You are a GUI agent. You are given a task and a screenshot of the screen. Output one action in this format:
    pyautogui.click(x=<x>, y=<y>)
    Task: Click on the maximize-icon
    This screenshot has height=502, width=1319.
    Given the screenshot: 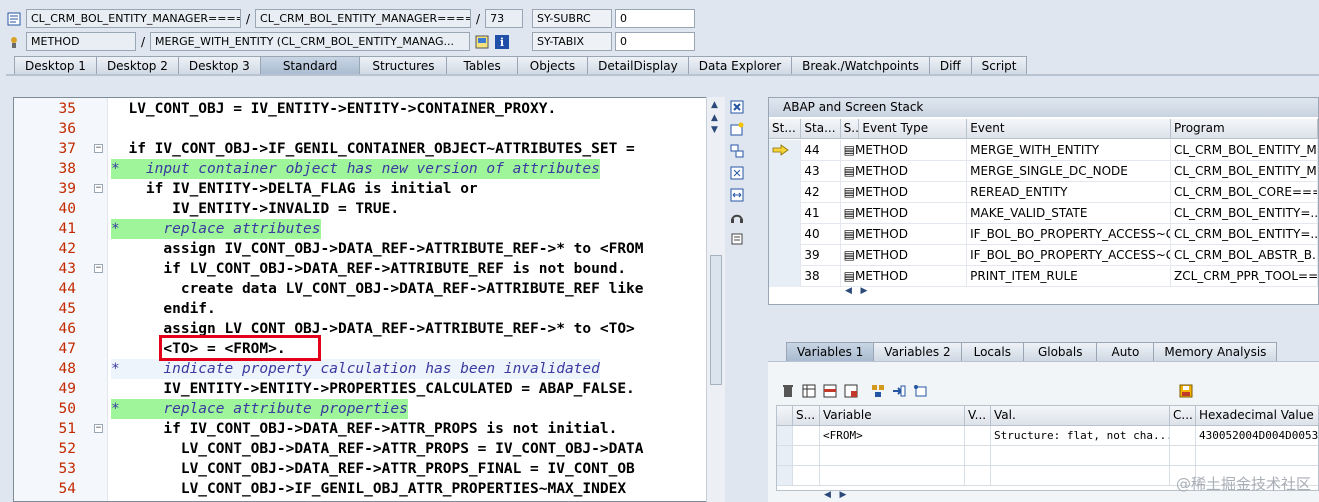 What is the action you would take?
    pyautogui.click(x=737, y=173)
    